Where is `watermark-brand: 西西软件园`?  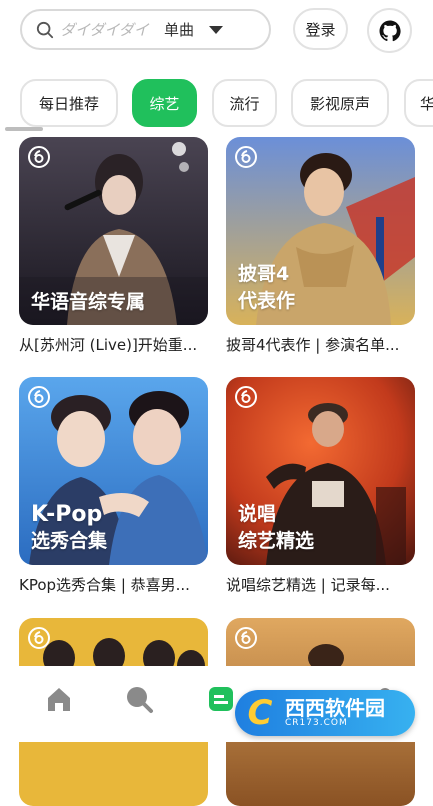 watermark-brand: 西西软件园 is located at coordinates (335, 707).